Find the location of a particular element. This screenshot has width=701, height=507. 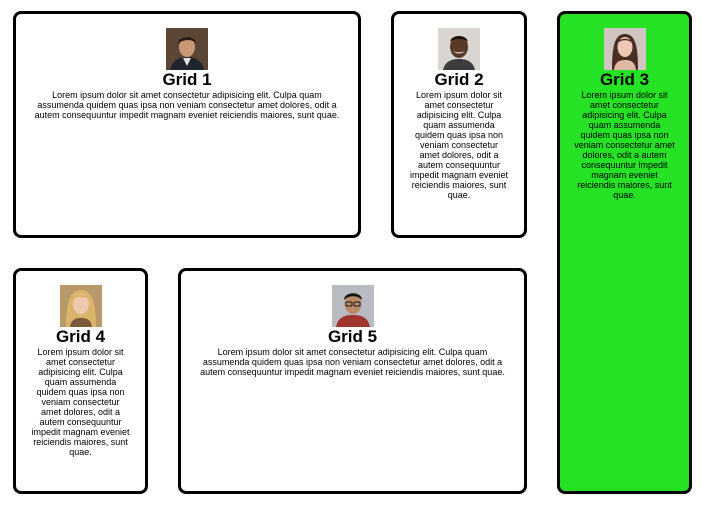

card-title: Grid 1 is located at coordinates (187, 79).